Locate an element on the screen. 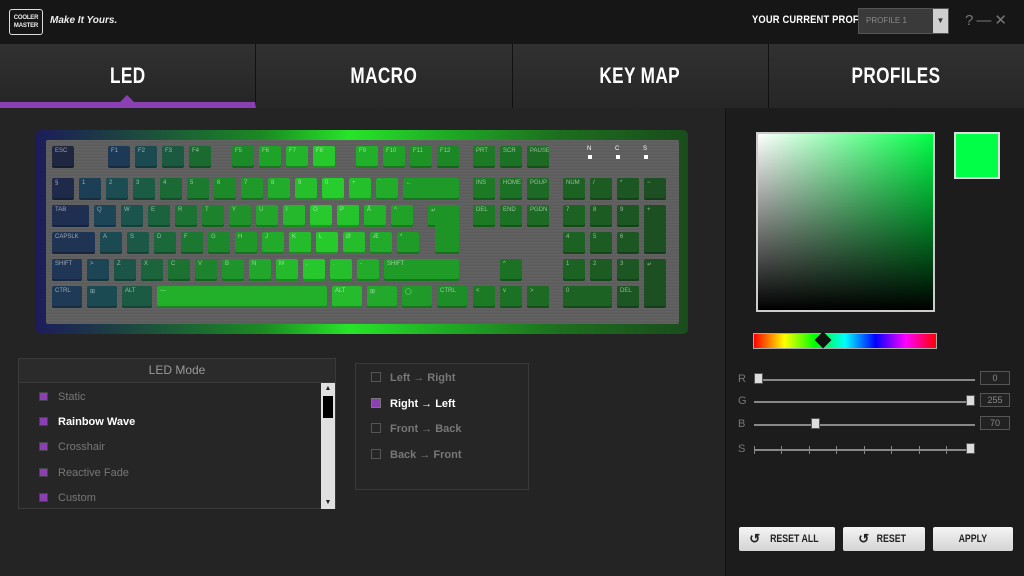 The height and width of the screenshot is (576, 1024). keyboard-key: L is located at coordinates (327, 243).